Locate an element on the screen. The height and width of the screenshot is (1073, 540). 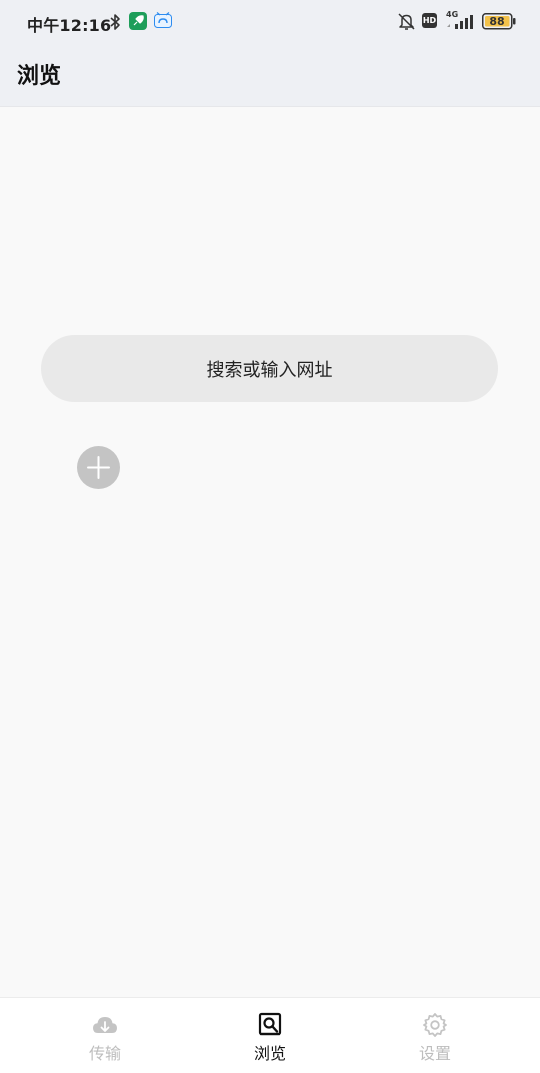
gear-icon is located at coordinates (435, 1025).